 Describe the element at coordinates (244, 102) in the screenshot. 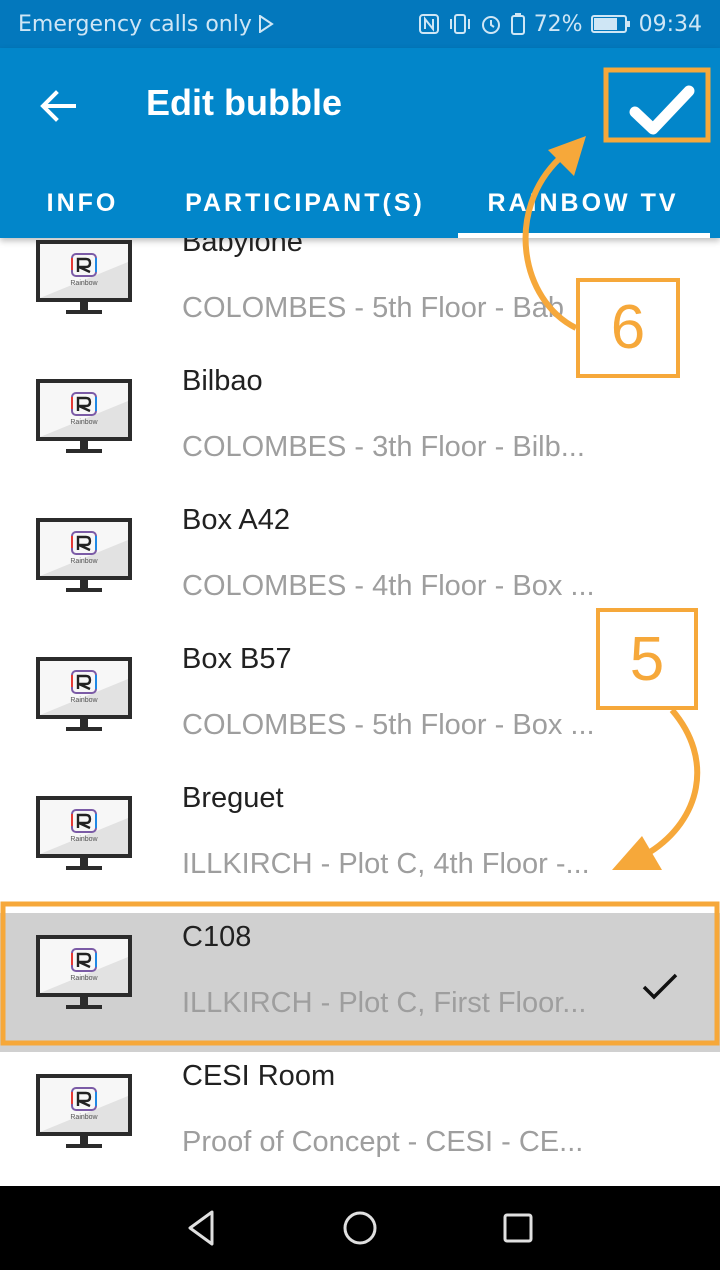

I see `page-title: Edit bubble` at that location.